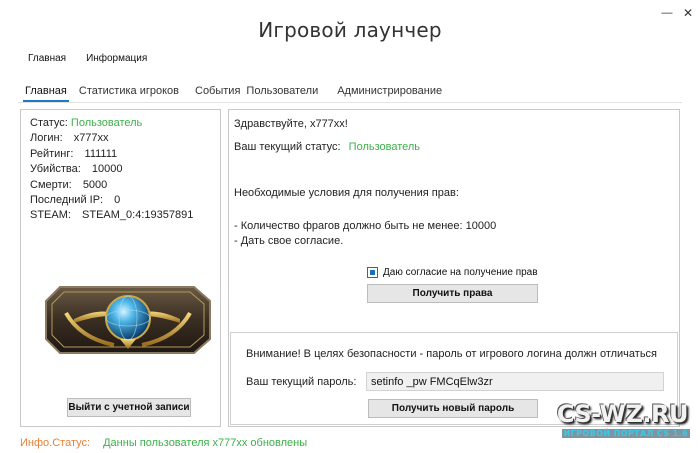 This screenshot has width=700, height=453. I want to click on window-title: Игровой лаунчер, so click(350, 30).